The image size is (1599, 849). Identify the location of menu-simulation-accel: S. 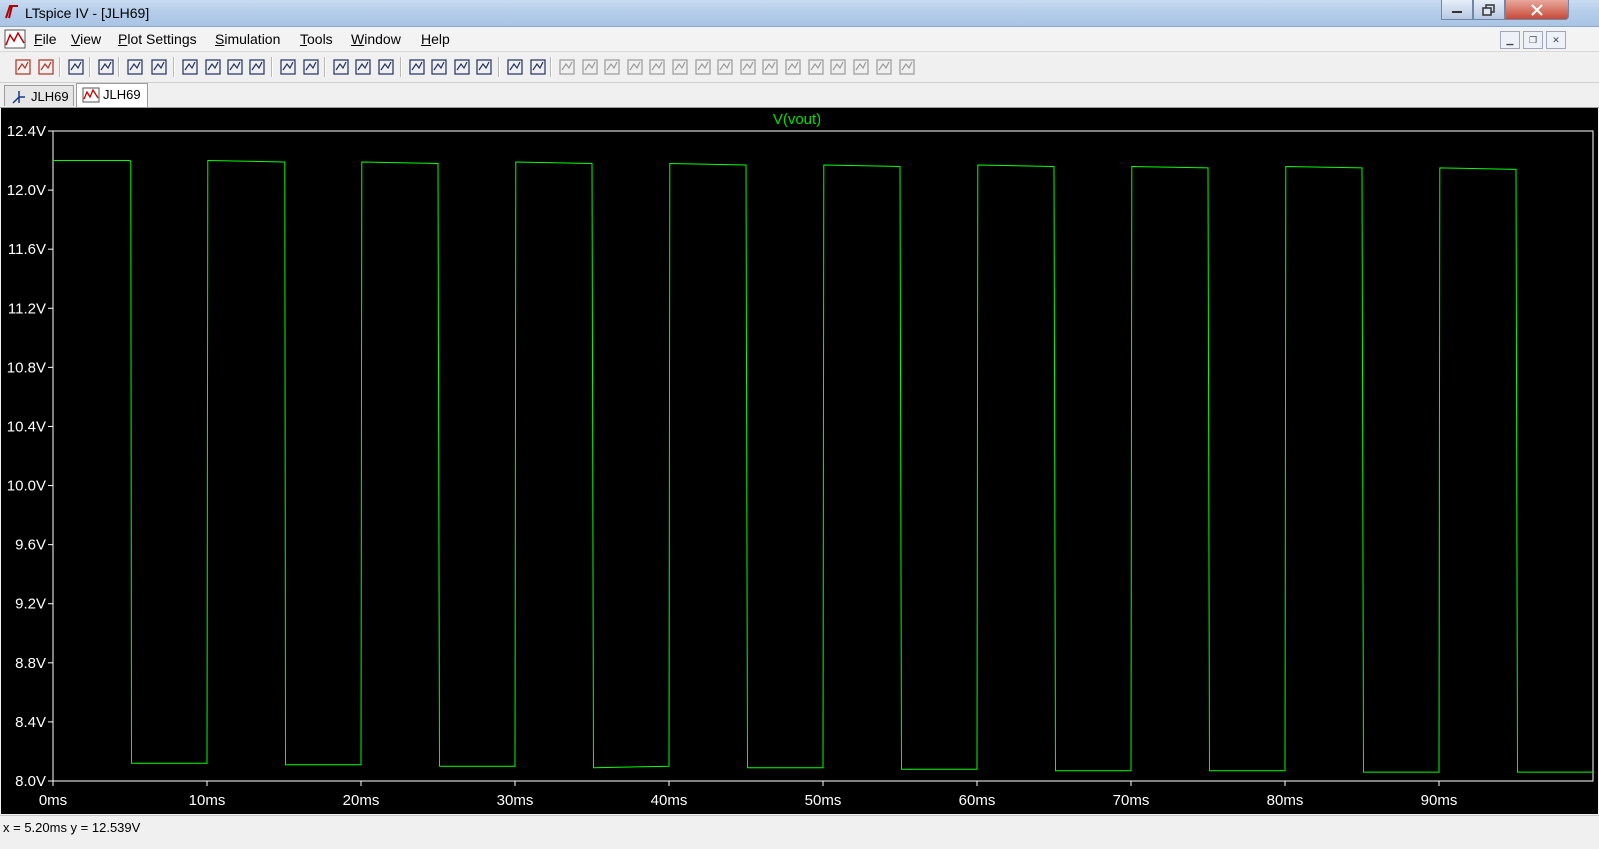
(220, 39).